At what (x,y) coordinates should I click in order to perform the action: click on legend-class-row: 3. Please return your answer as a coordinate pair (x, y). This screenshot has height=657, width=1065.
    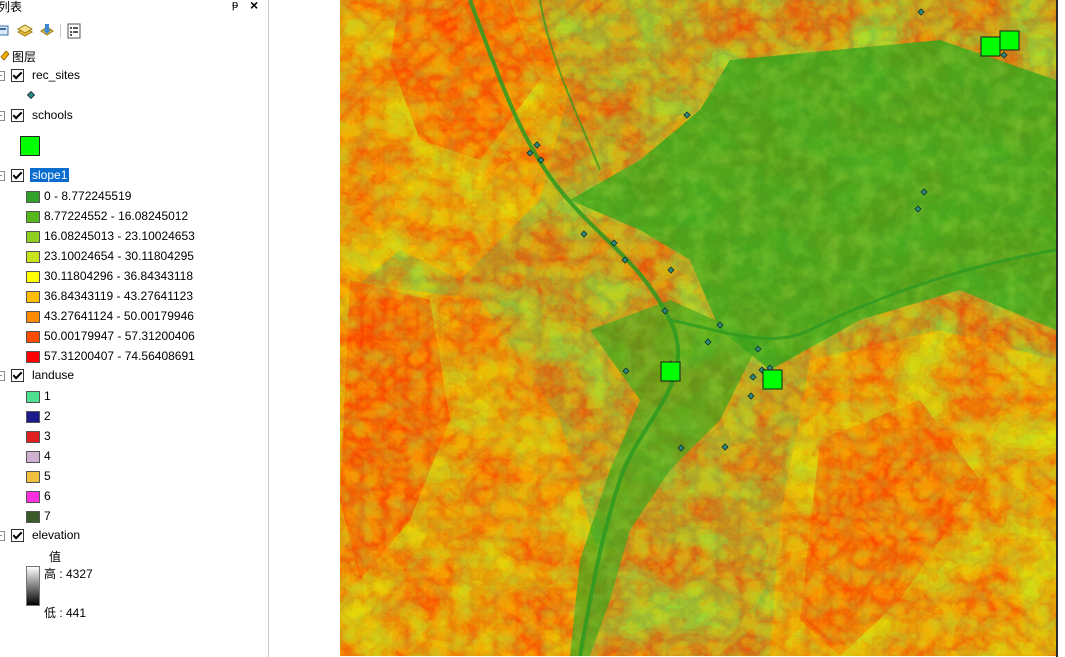
    Looking at the image, I should click on (134, 437).